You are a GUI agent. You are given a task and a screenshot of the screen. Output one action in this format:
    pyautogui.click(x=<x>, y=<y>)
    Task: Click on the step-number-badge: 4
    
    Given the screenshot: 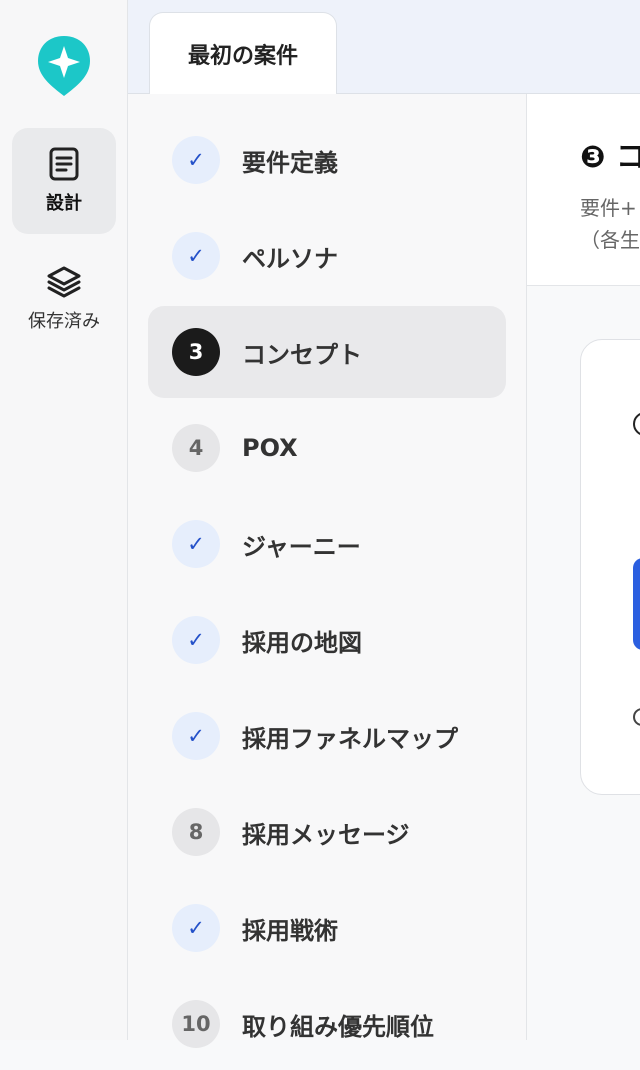 What is the action you would take?
    pyautogui.click(x=196, y=448)
    